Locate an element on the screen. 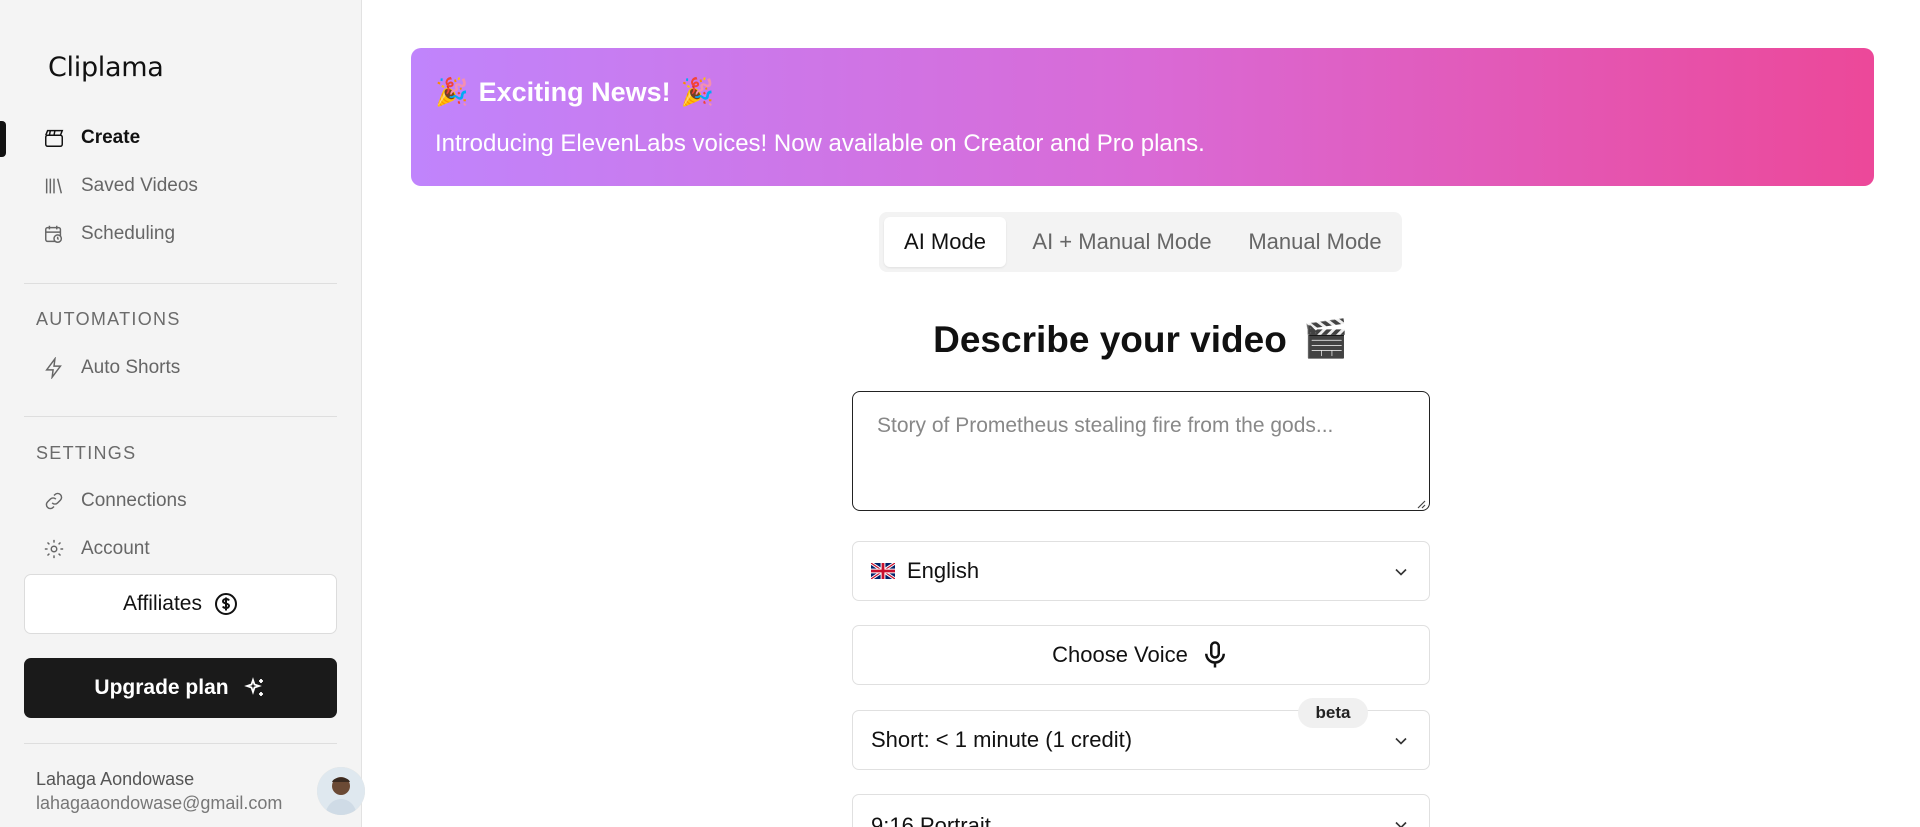  library-icon is located at coordinates (54, 186).